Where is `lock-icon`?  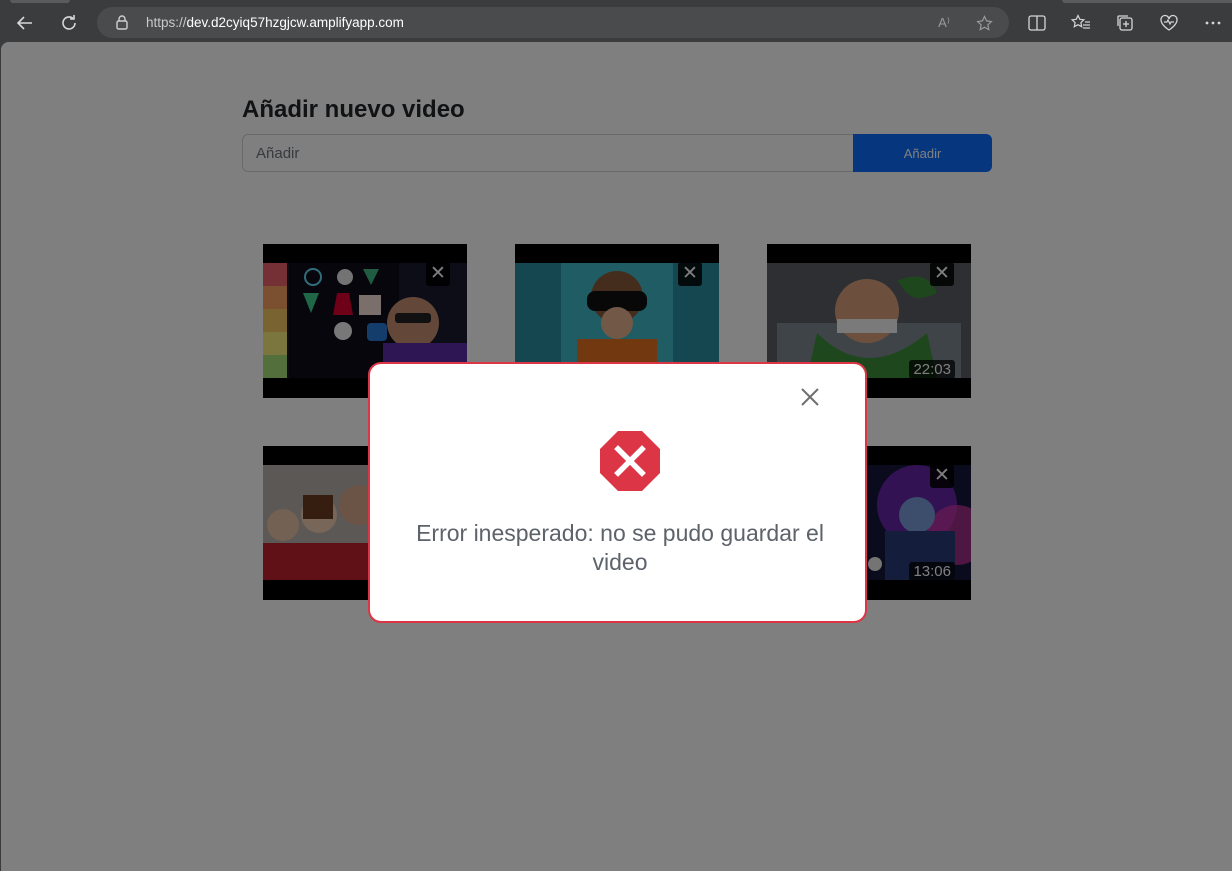
lock-icon is located at coordinates (122, 22).